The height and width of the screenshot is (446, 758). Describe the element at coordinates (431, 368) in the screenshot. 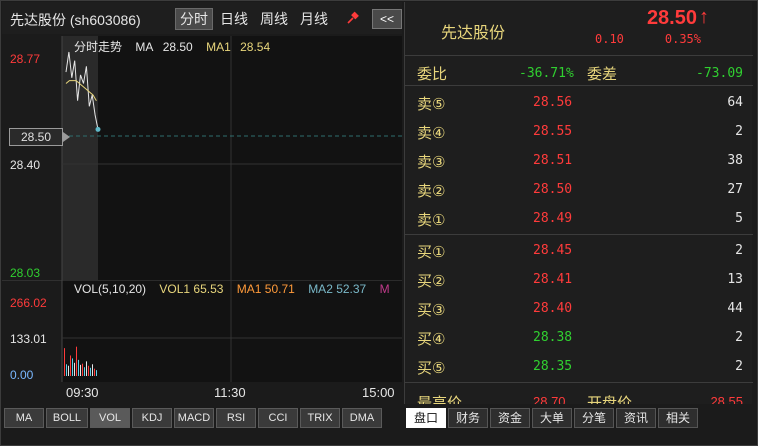

I see `bid-level: 买⑤` at that location.